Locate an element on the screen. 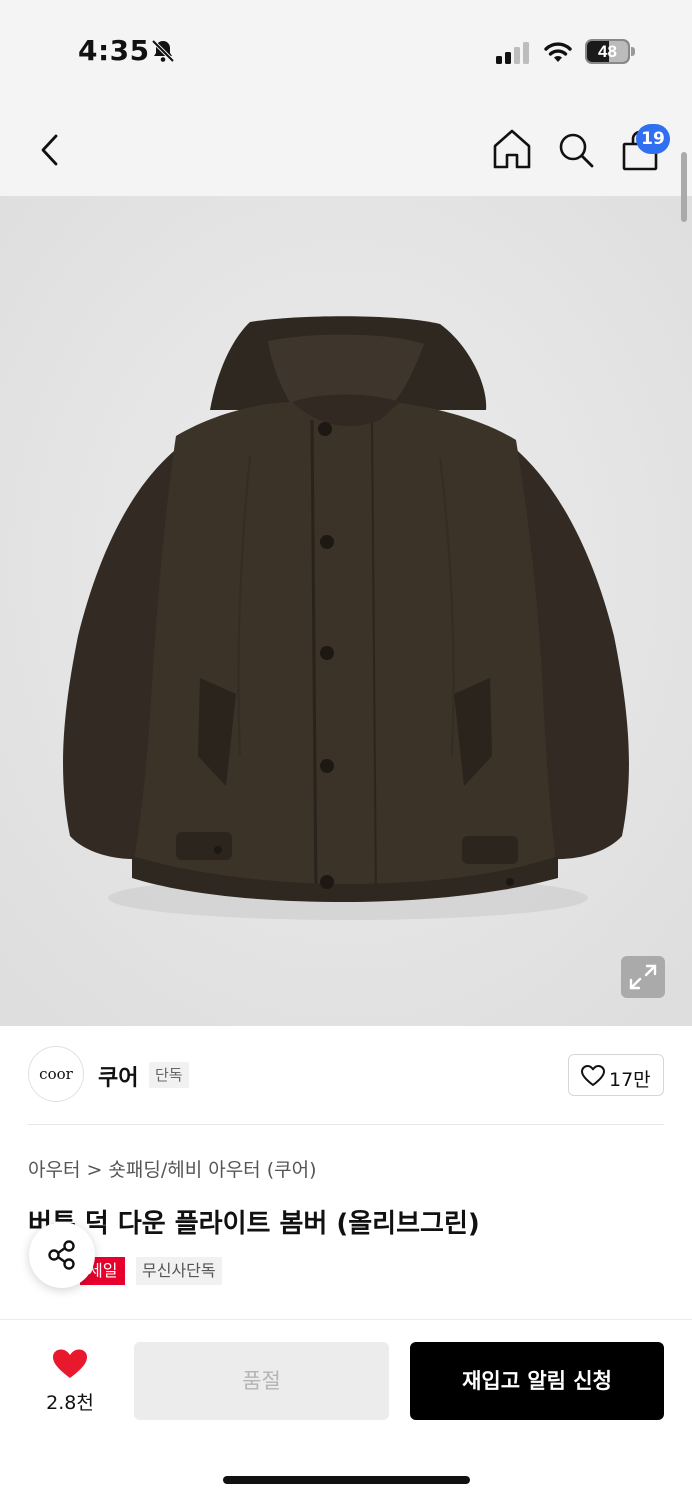 This screenshot has height=1500, width=692. home-indicator is located at coordinates (346, 1480).